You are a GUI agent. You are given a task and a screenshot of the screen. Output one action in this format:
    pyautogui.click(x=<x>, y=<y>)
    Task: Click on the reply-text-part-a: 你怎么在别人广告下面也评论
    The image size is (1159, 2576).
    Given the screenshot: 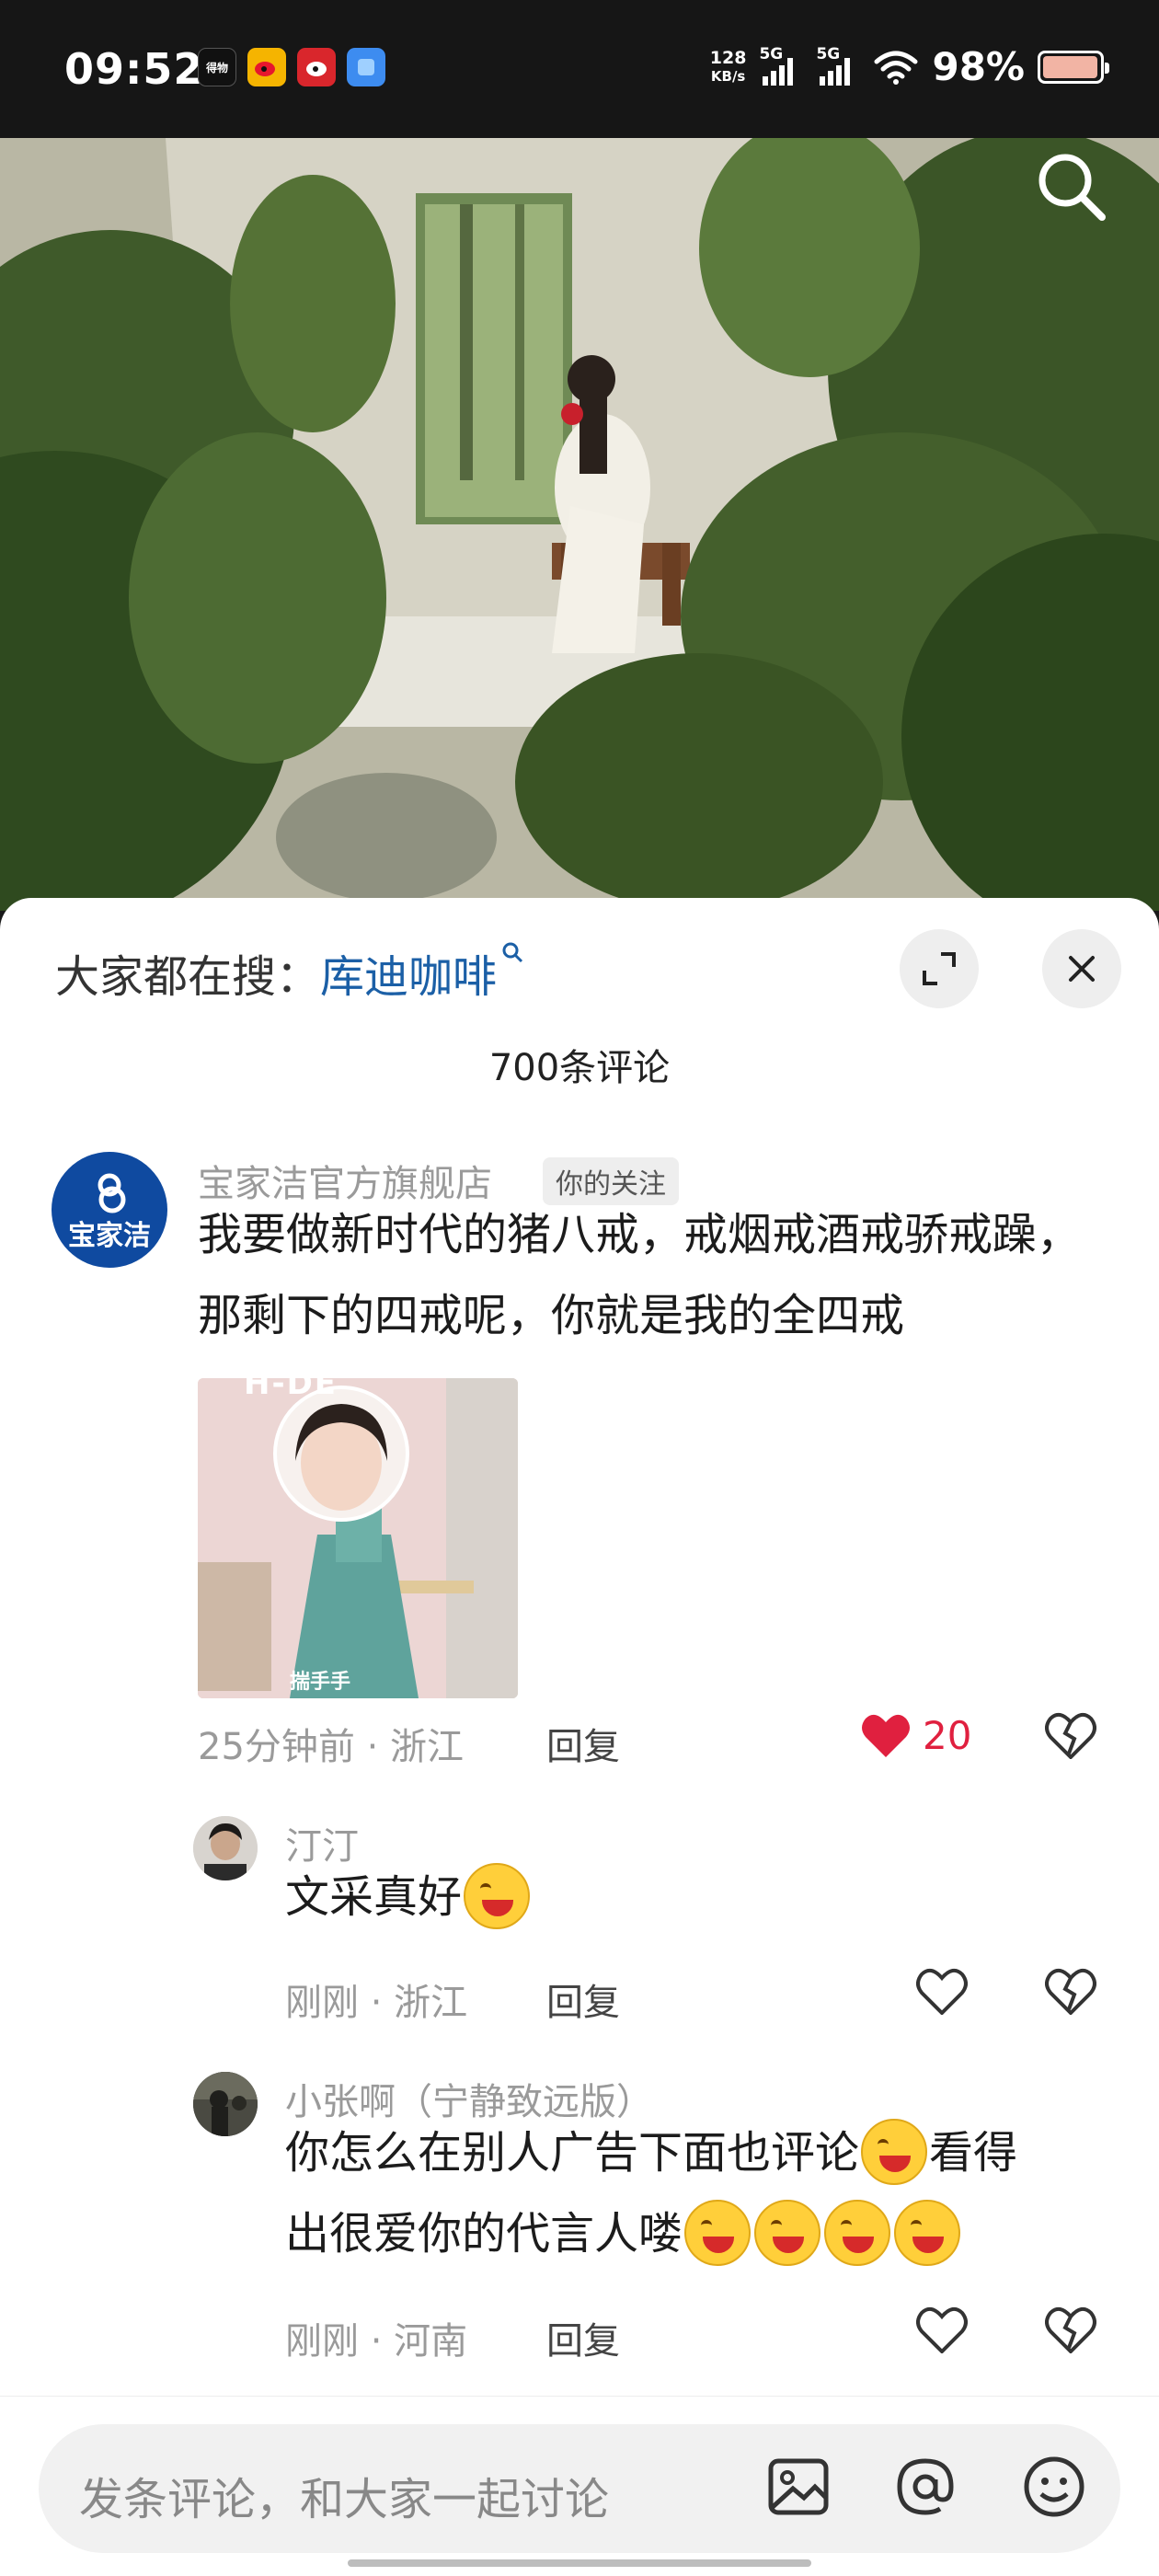 What is the action you would take?
    pyautogui.click(x=572, y=2153)
    